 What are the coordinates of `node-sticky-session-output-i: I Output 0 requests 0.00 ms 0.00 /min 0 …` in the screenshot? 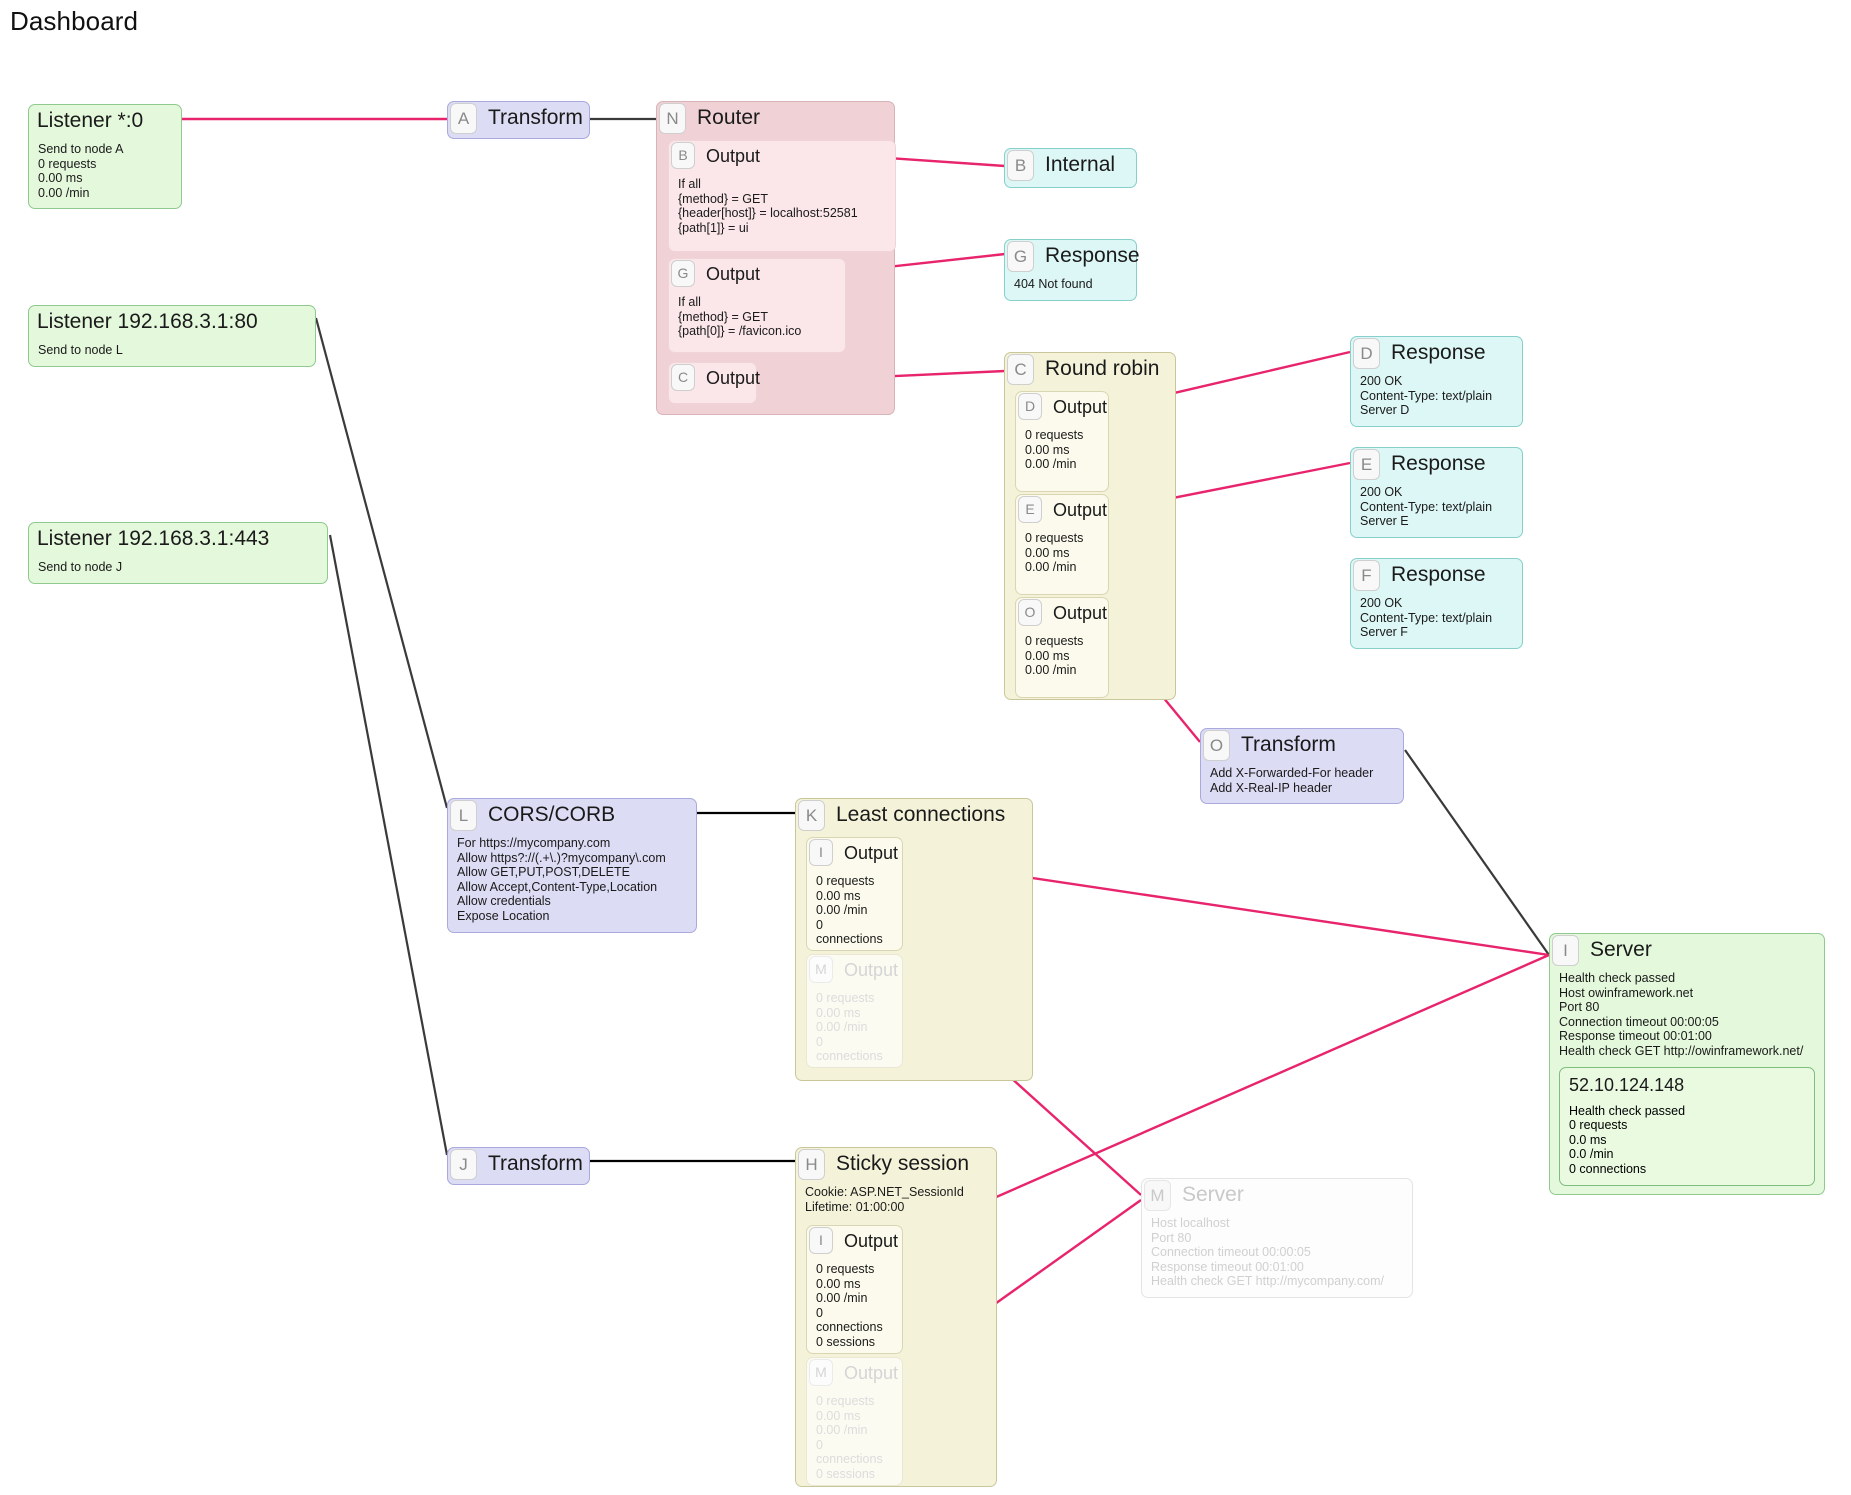 It's located at (854, 1289).